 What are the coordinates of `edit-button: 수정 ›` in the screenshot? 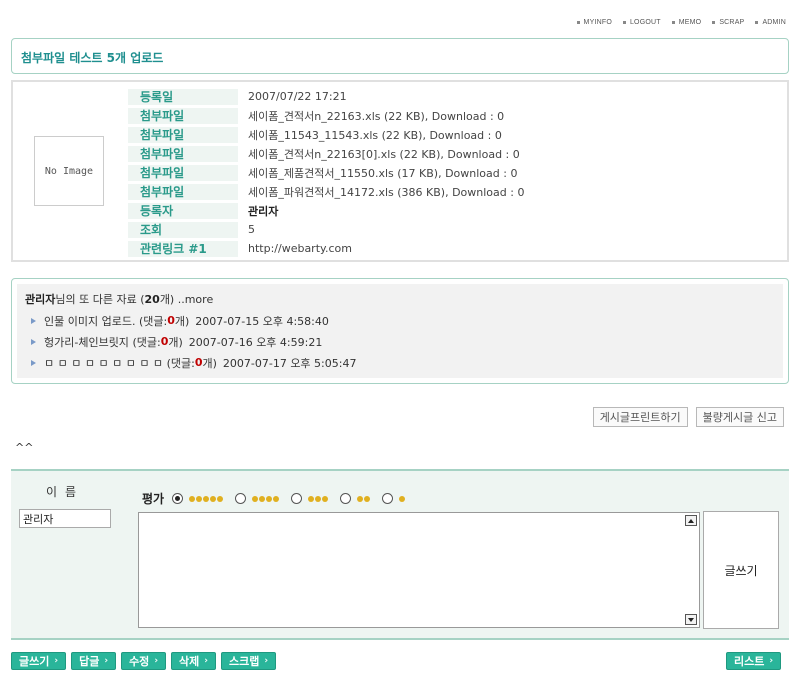 It's located at (144, 661).